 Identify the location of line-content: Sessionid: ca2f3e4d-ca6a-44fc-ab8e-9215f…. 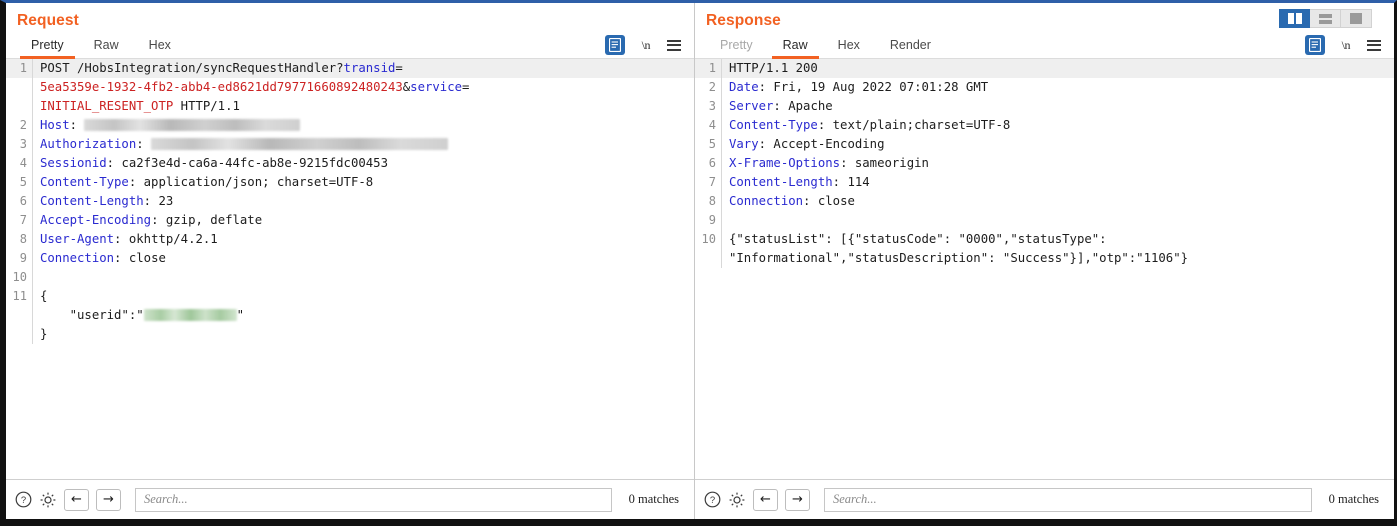
(214, 163).